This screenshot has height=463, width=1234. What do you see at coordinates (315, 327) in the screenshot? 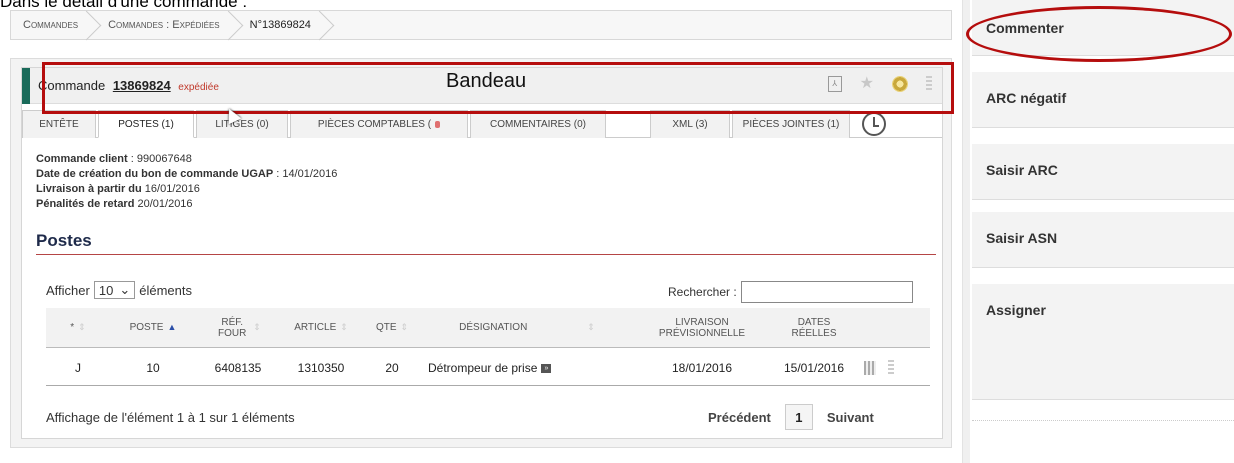
I see `column-article-label: Article` at bounding box center [315, 327].